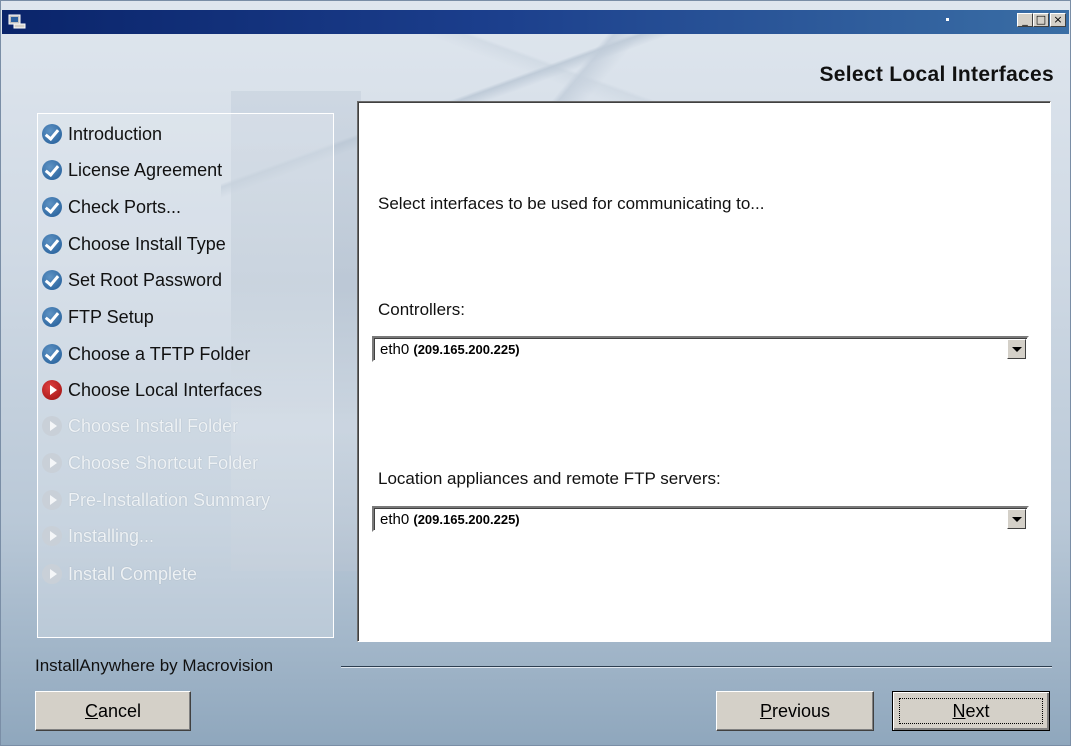 The image size is (1071, 746). I want to click on step-item: Set Root Password, so click(132, 280).